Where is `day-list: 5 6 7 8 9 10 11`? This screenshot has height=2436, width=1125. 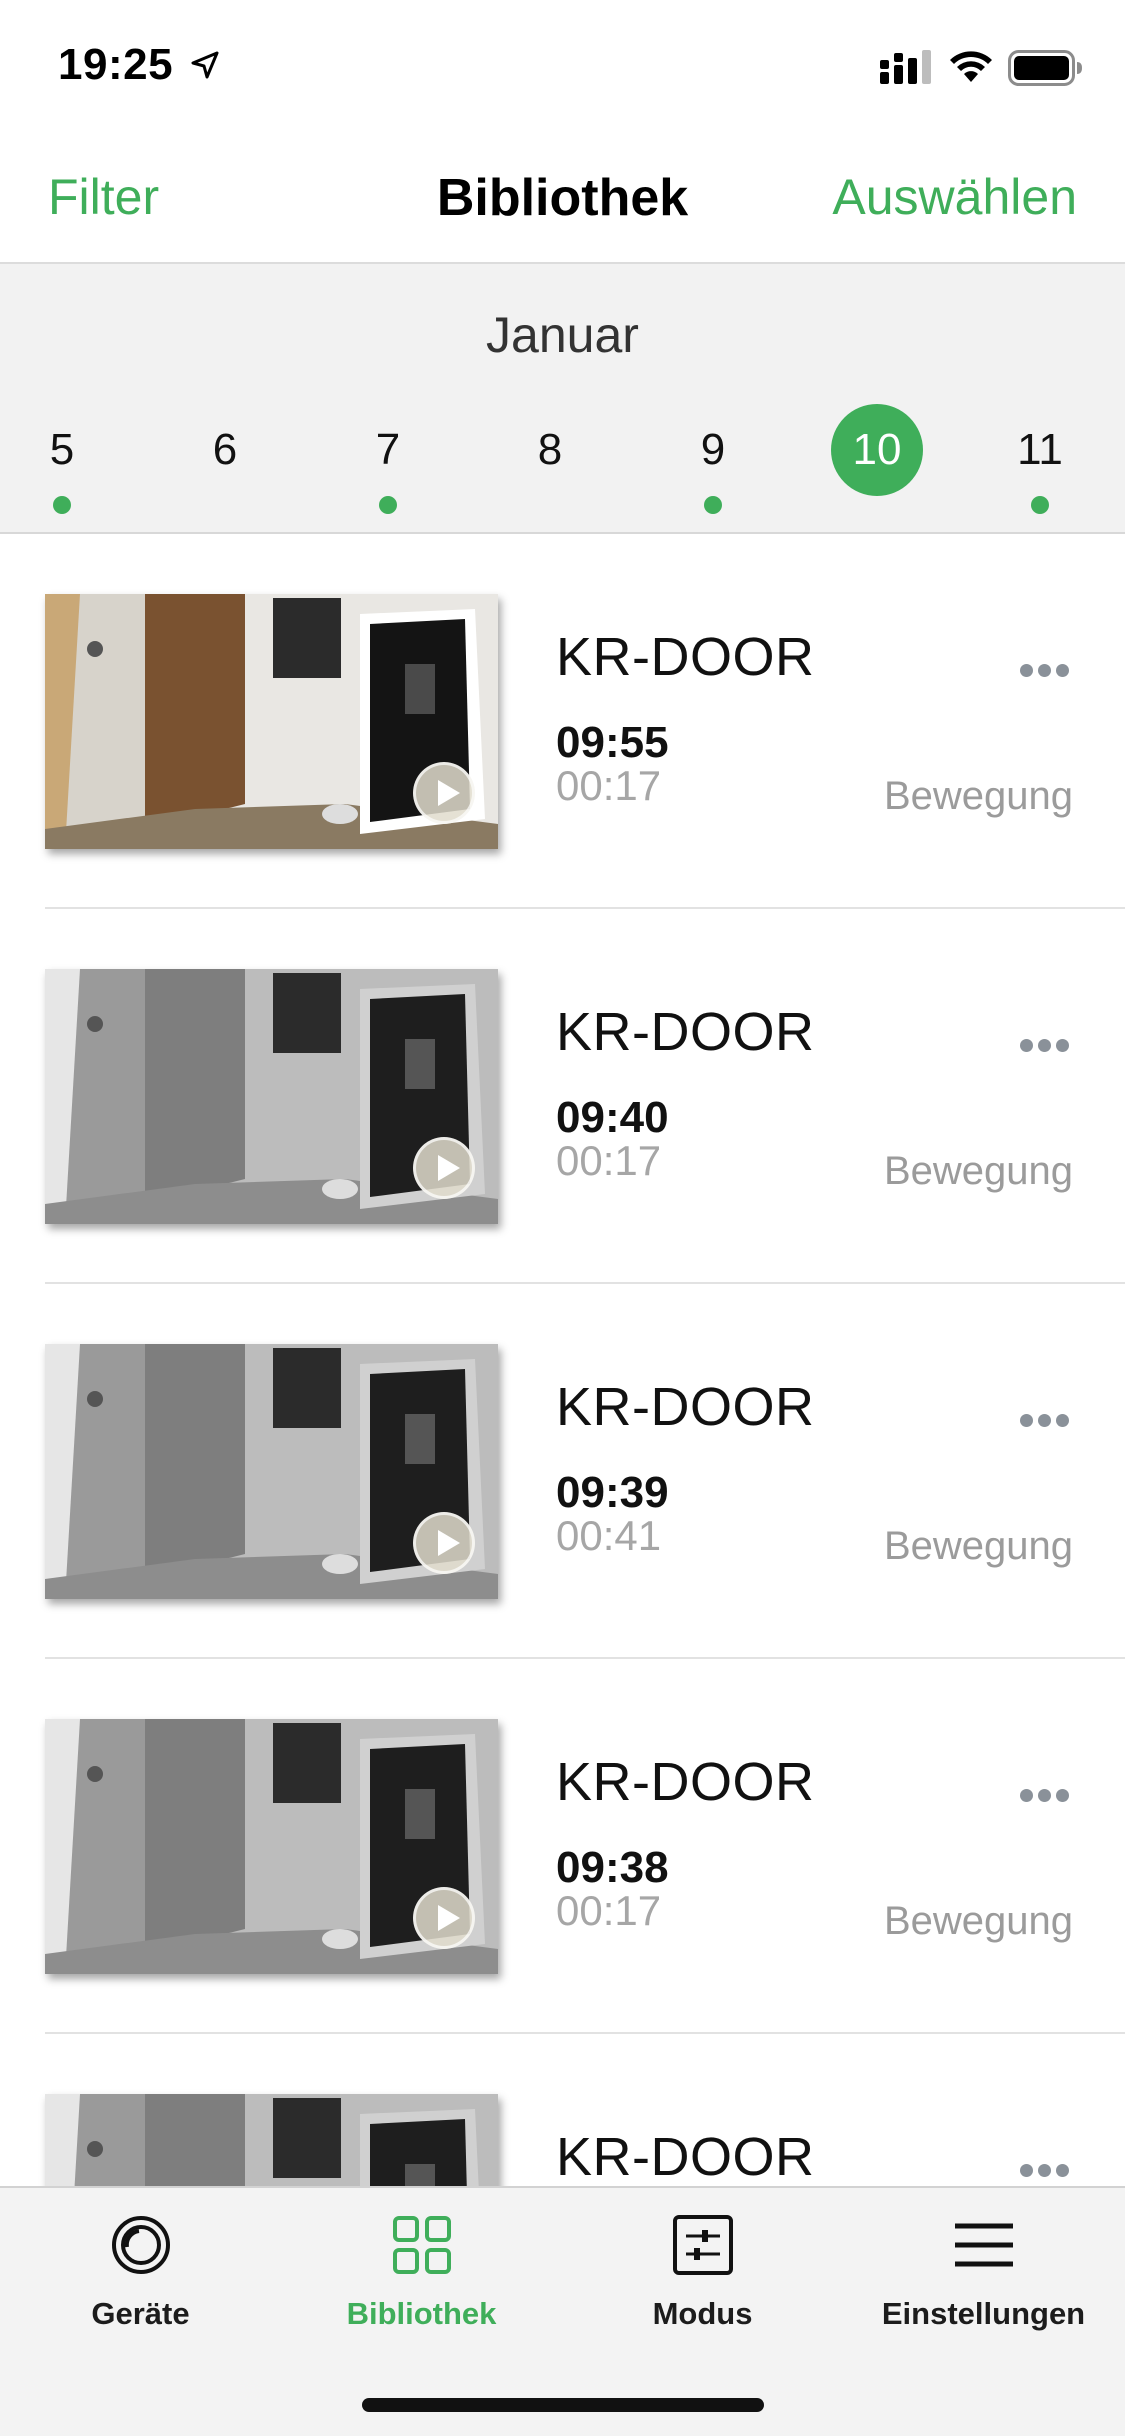
day-list: 5 6 7 8 9 10 11 is located at coordinates (562, 459).